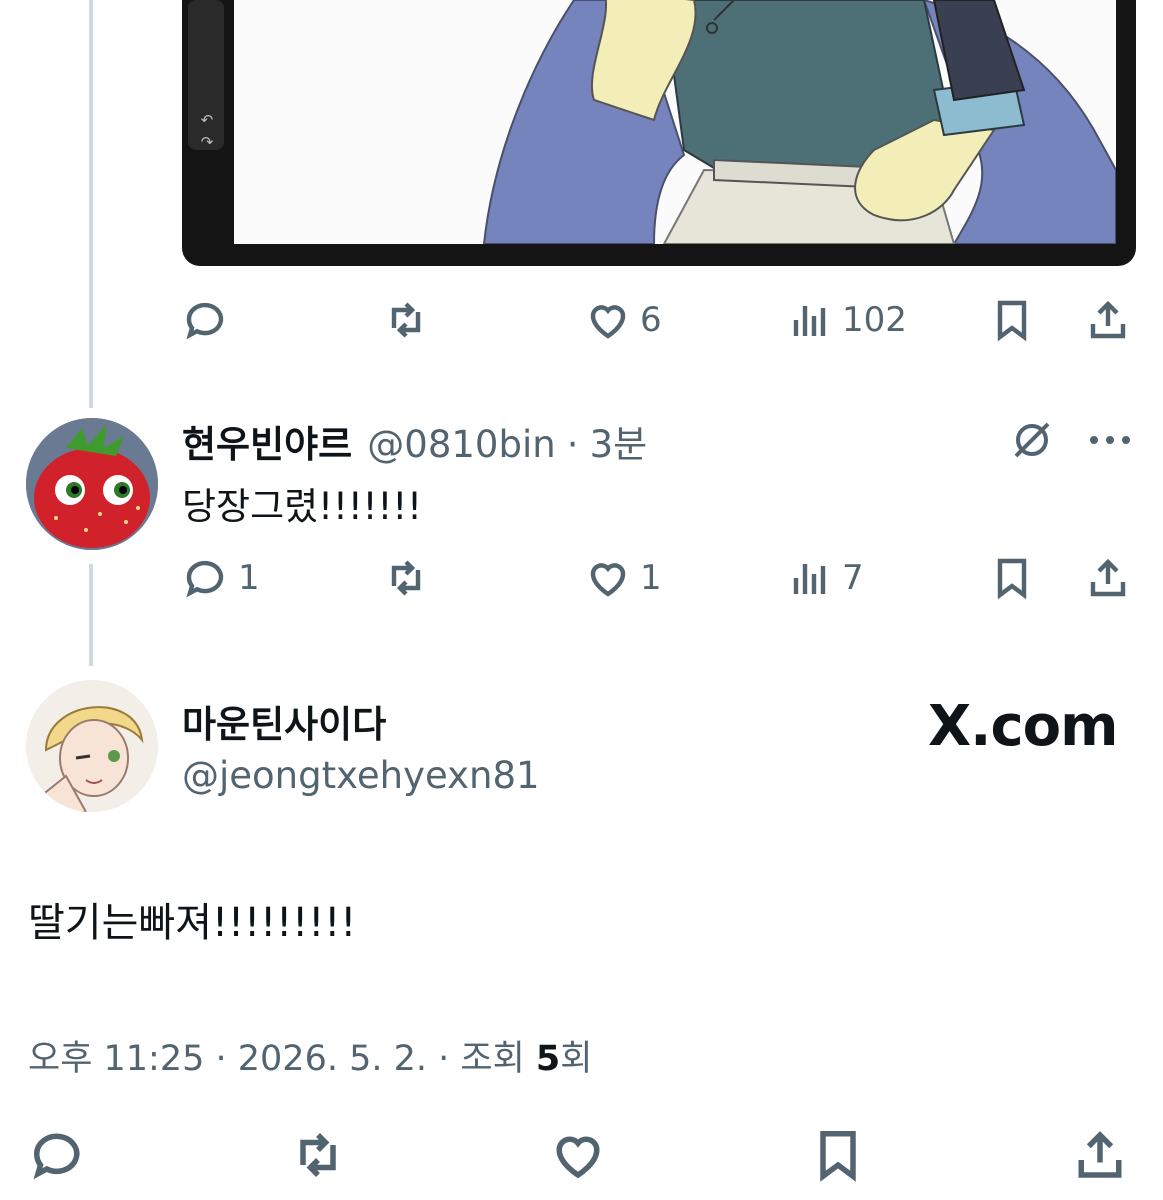  I want to click on bookmark-button, so click(1012, 320).